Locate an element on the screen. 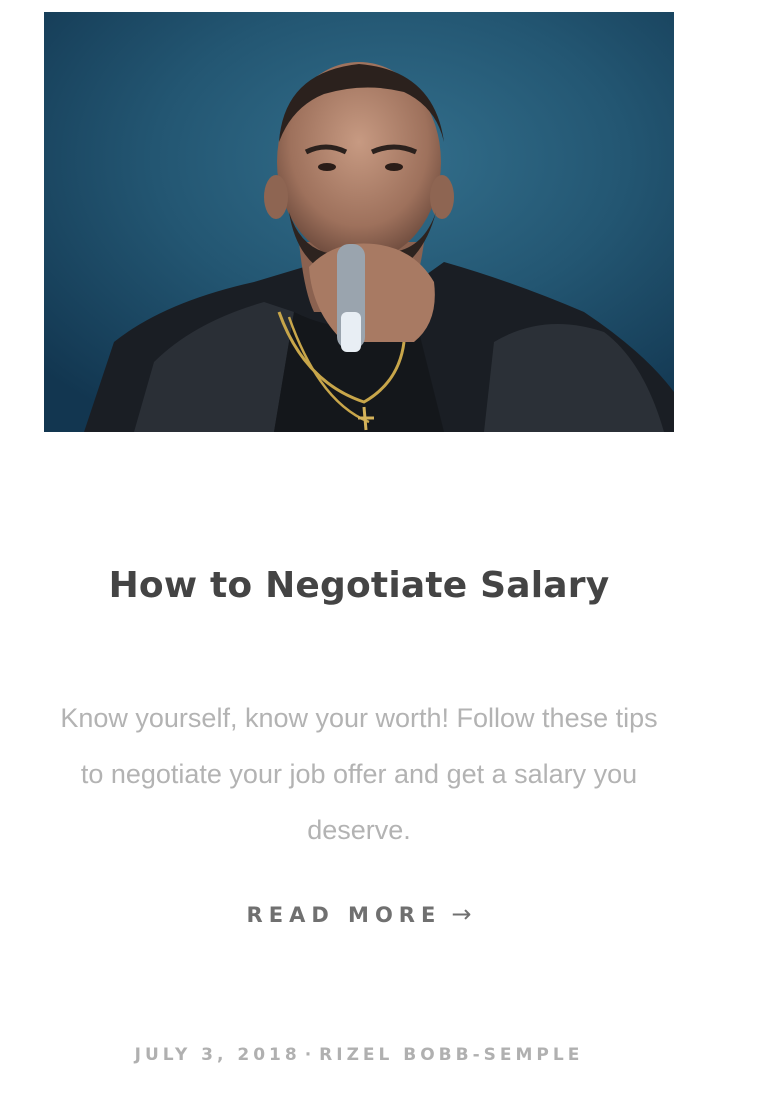 The image size is (776, 1106). read-more-link: READ MORE → is located at coordinates (359, 914).